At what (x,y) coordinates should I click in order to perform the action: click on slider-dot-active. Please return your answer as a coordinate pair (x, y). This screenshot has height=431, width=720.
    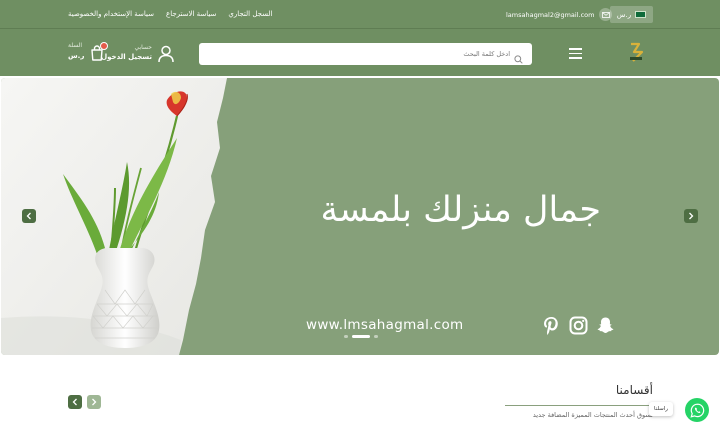
    Looking at the image, I should click on (361, 336).